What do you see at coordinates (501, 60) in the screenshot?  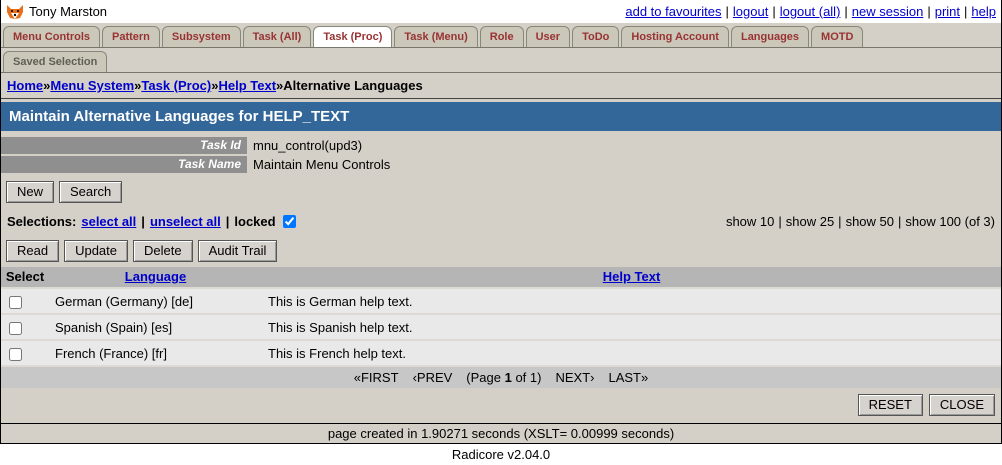 I see `tab-row-secondary: Saved Selection` at bounding box center [501, 60].